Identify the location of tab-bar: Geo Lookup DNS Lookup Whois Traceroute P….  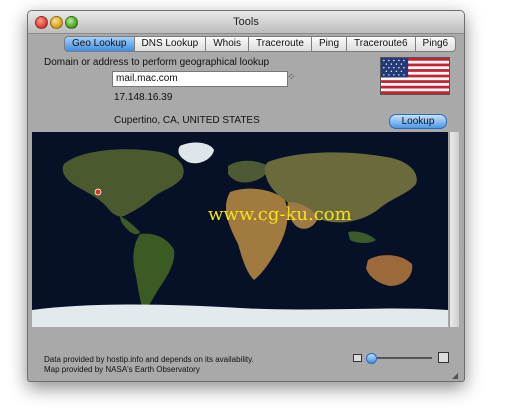
(260, 44).